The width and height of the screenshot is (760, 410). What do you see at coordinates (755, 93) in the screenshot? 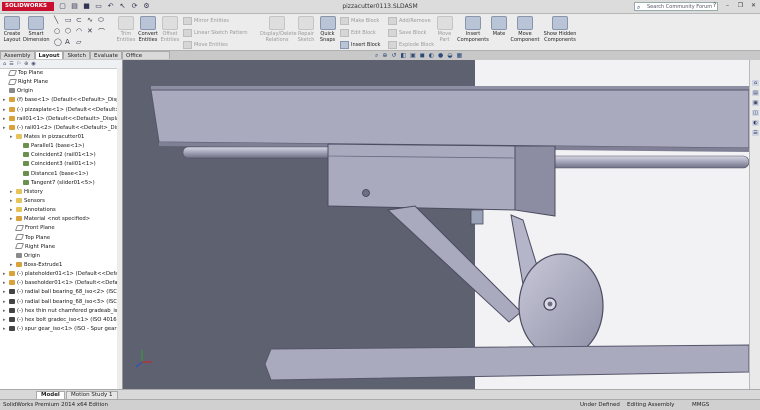
I see `design-library-icon: ▤` at bounding box center [755, 93].